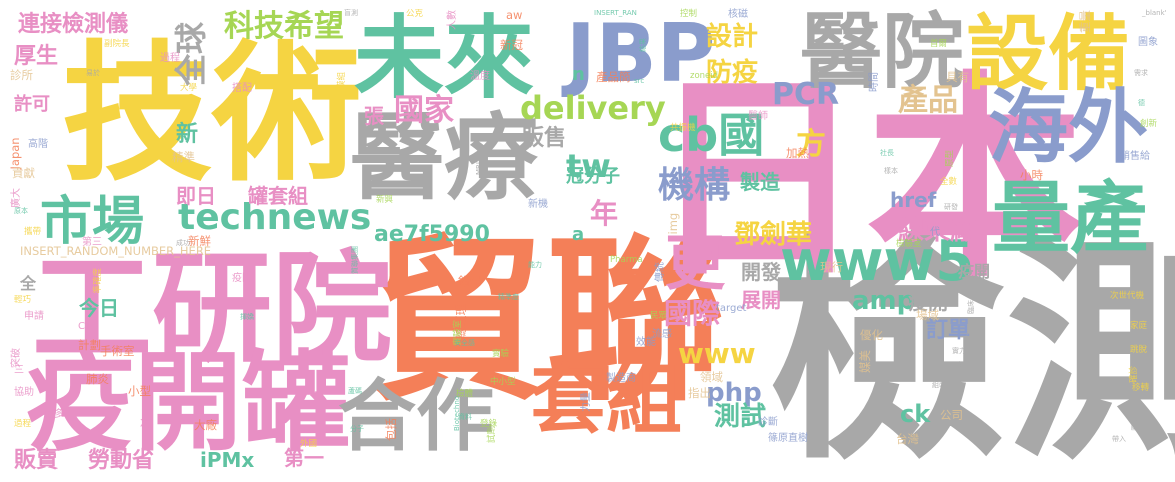  I want to click on small-word: target, so click(731, 308).